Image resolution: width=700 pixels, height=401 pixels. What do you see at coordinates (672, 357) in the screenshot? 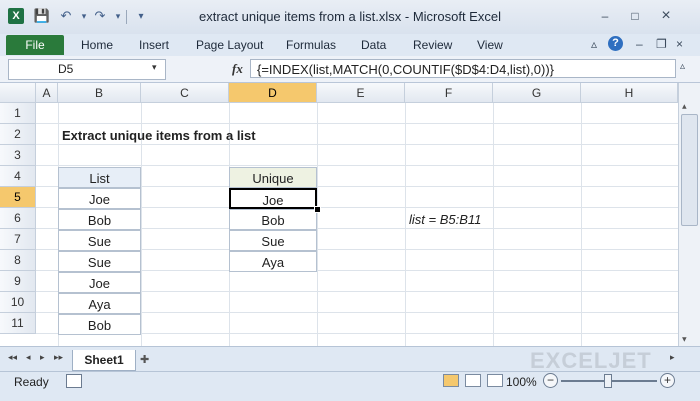
I see `scroll-right-icon: ▸` at bounding box center [672, 357].